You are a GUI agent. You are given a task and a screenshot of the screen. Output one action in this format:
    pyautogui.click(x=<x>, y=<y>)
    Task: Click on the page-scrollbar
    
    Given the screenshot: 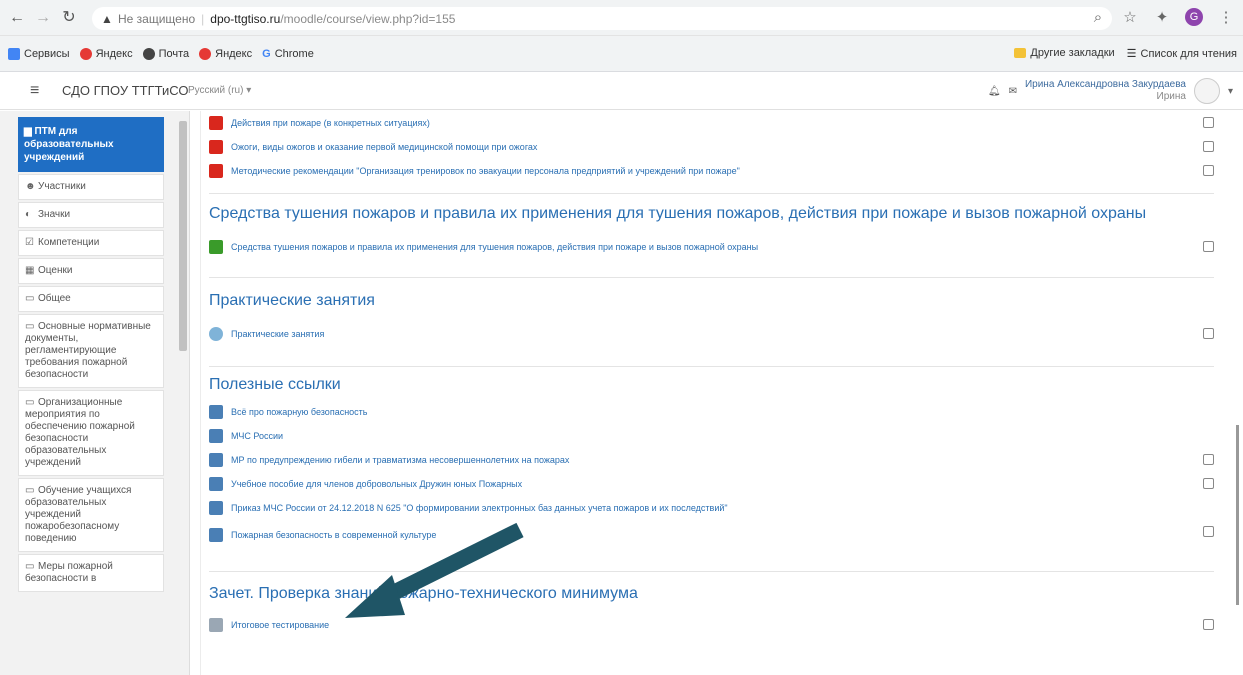 What is the action you would take?
    pyautogui.click(x=1237, y=515)
    